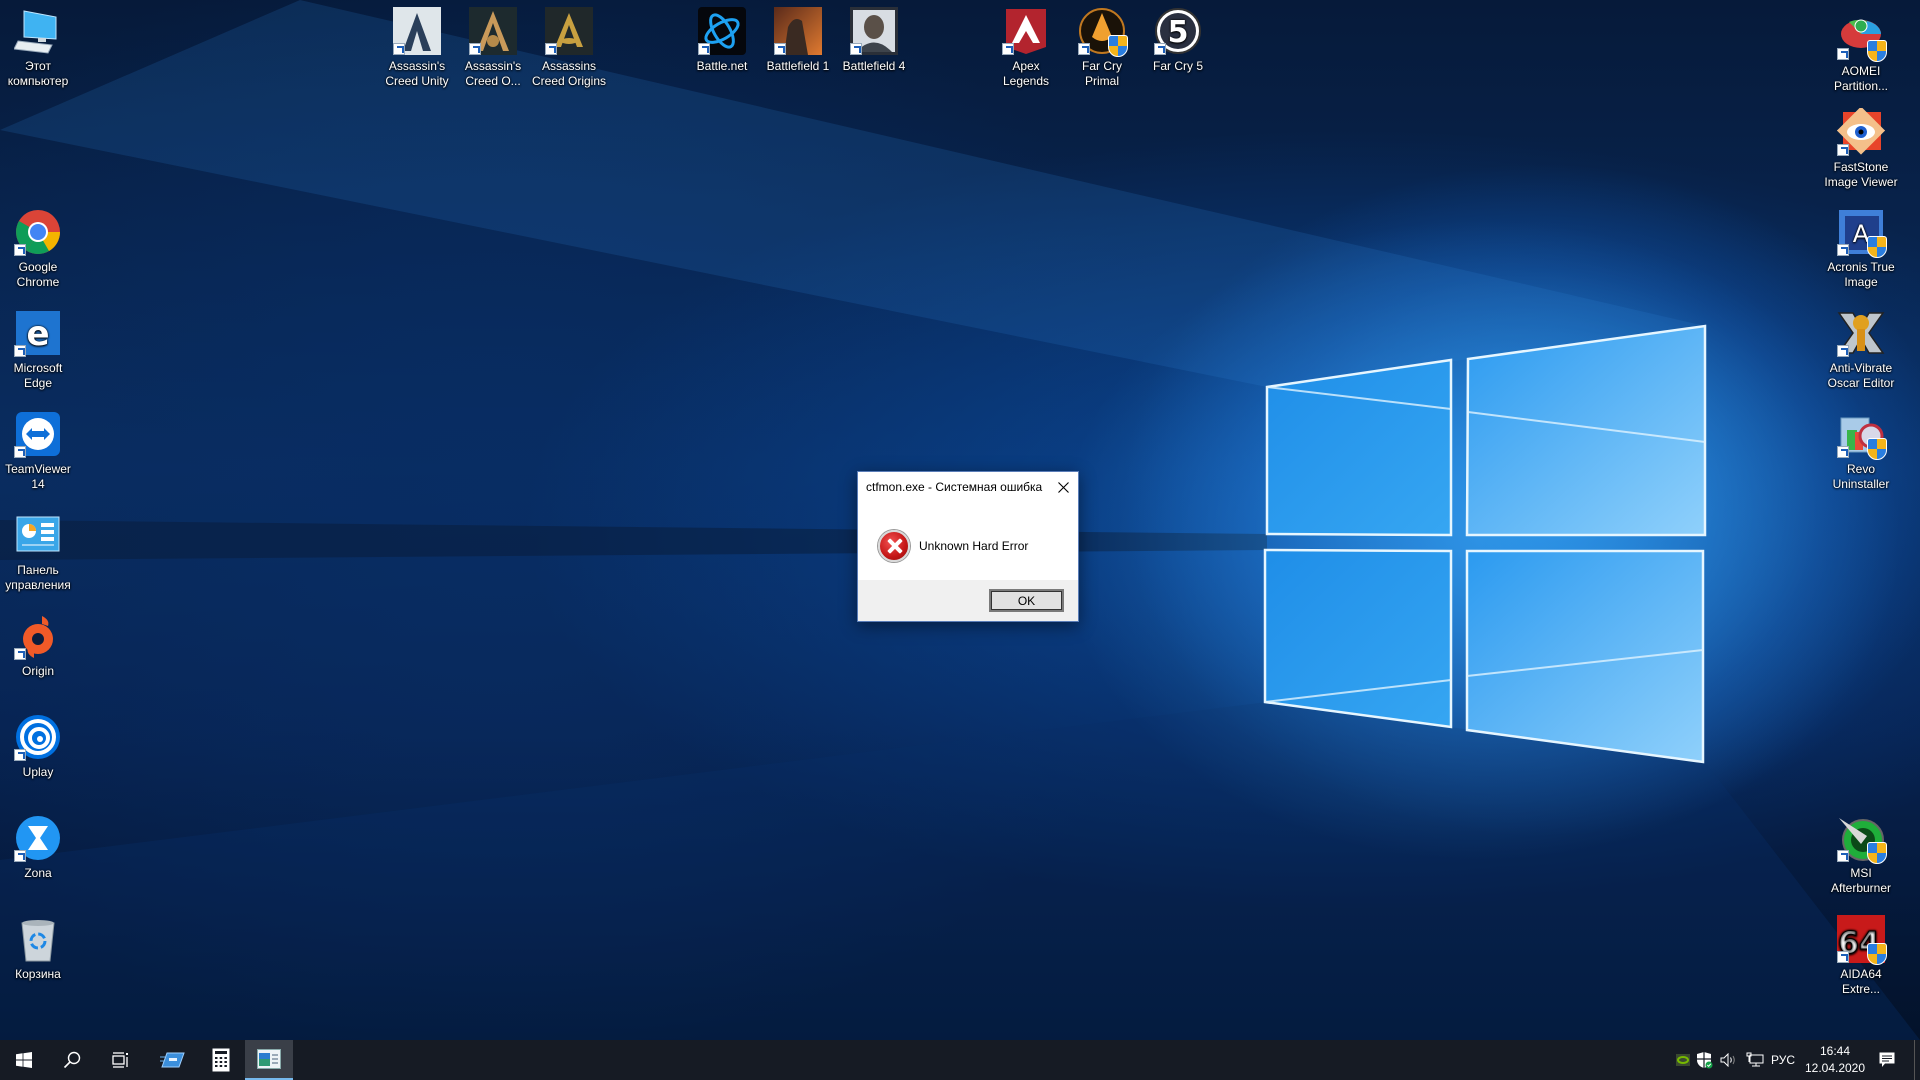 This screenshot has width=1920, height=1080. What do you see at coordinates (1835, 1051) in the screenshot?
I see `clock-time: 16:44` at bounding box center [1835, 1051].